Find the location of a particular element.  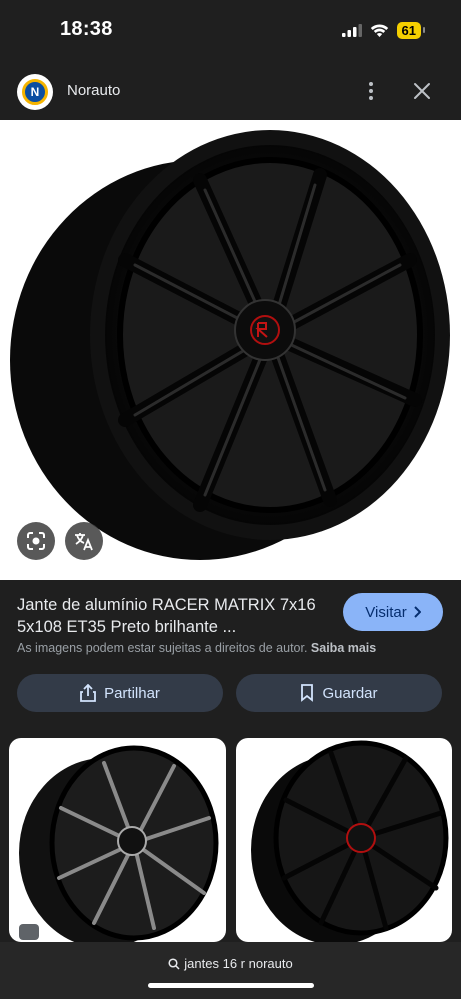

more-icon is located at coordinates (371, 91).